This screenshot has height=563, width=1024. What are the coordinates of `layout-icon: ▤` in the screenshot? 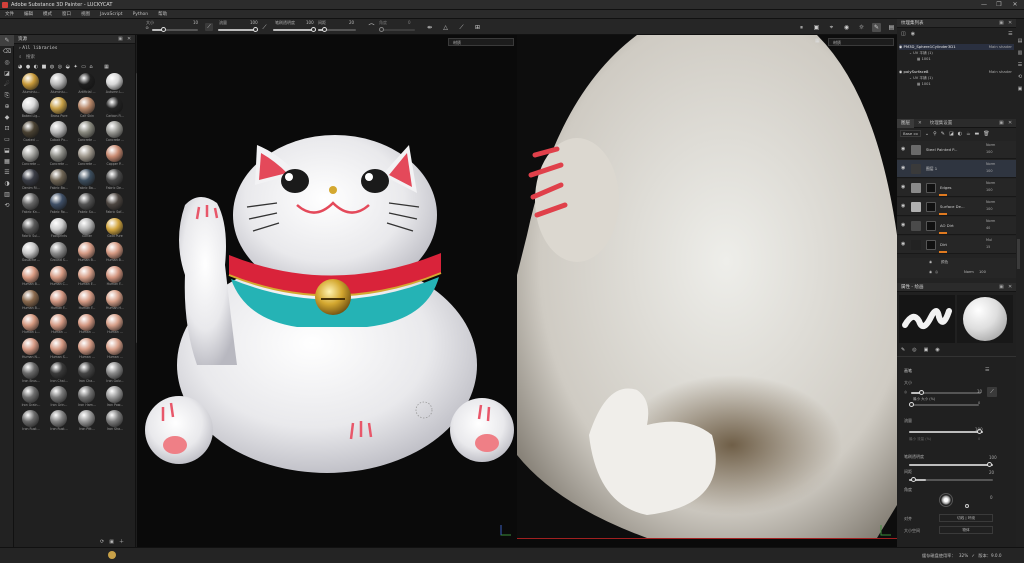 It's located at (891, 27).